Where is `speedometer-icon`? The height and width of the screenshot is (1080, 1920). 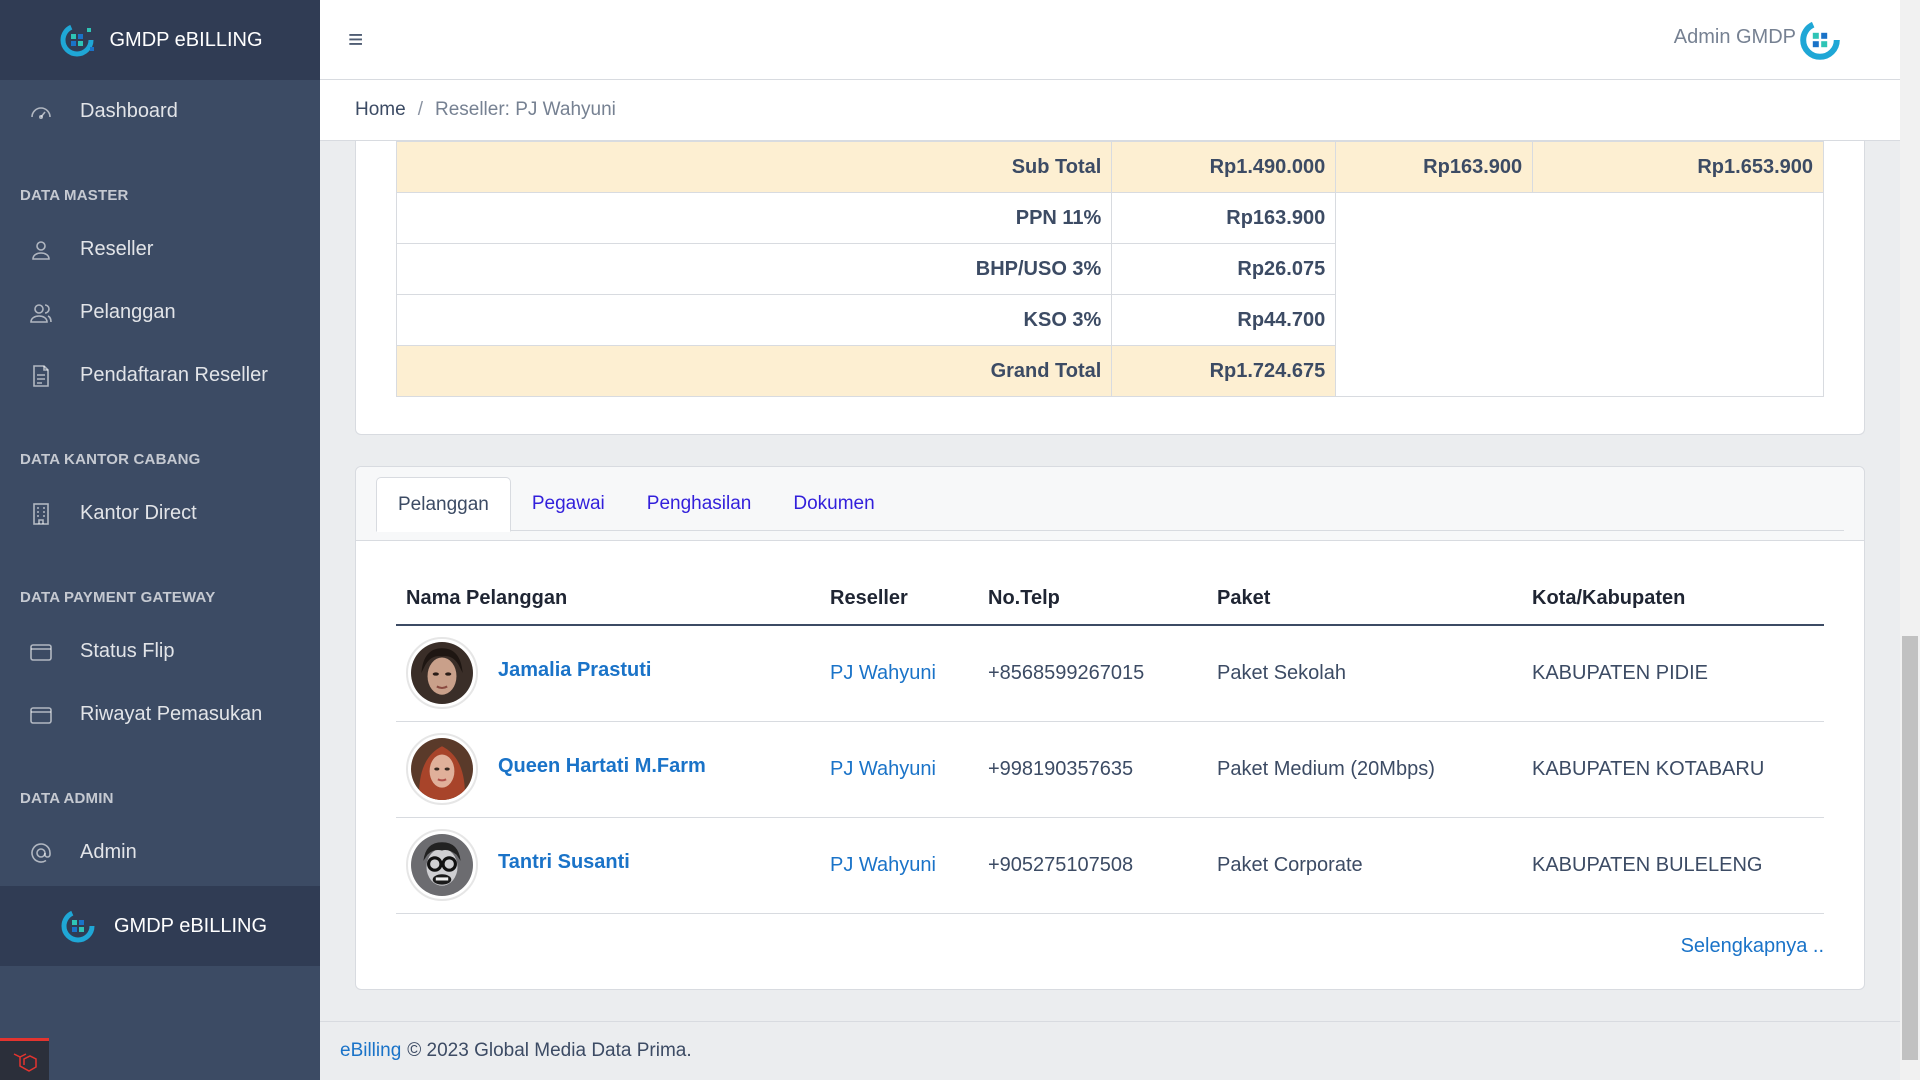
speedometer-icon is located at coordinates (41, 112).